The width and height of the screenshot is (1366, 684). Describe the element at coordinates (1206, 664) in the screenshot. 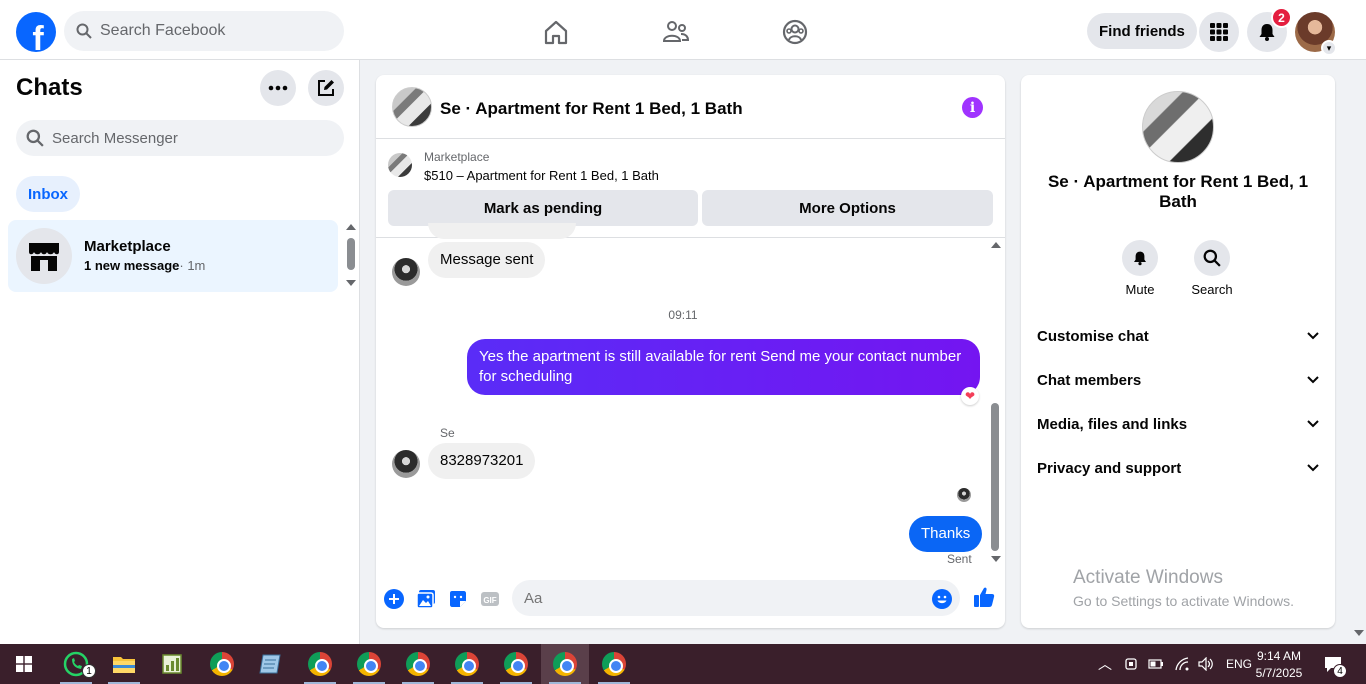

I see `volume-icon` at that location.